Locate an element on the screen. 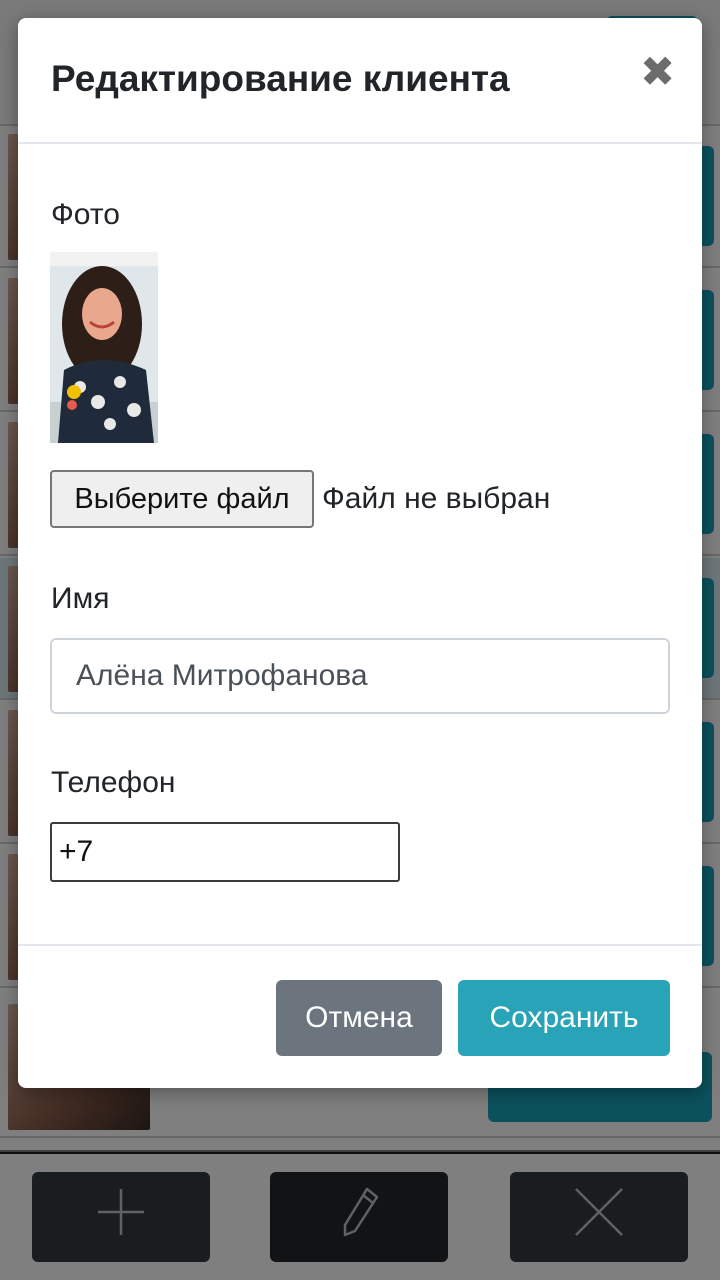 This screenshot has height=1280, width=720. close-icon: ✖ is located at coordinates (658, 71).